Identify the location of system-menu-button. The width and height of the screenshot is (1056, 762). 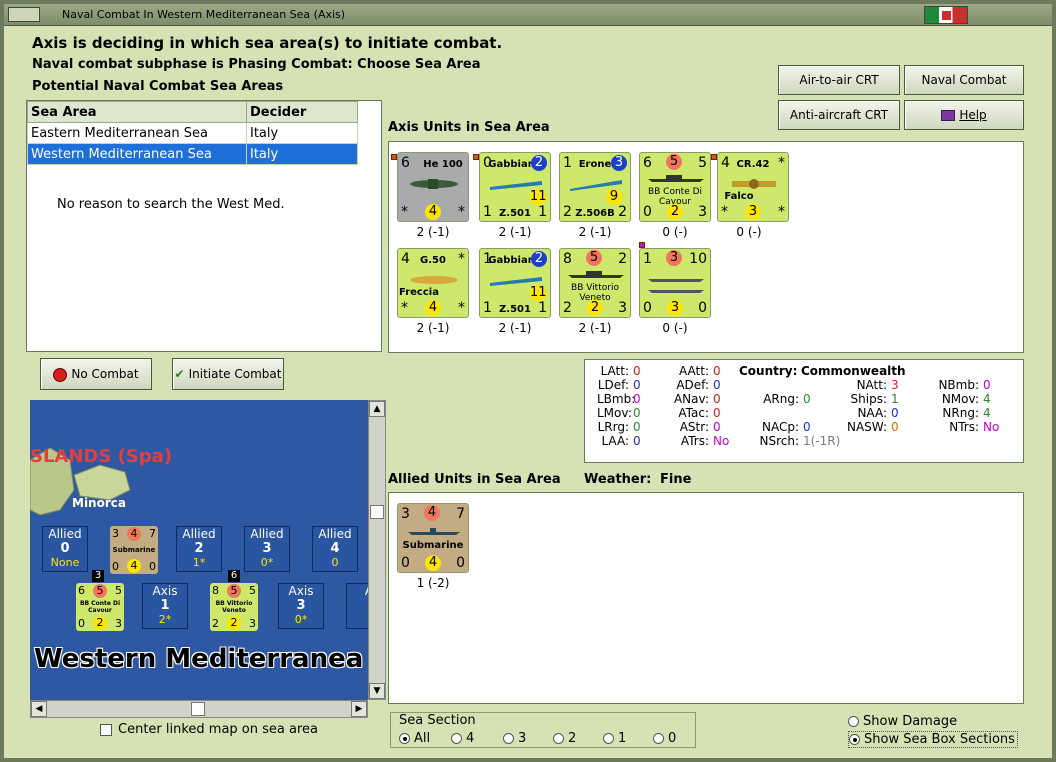
(24, 14).